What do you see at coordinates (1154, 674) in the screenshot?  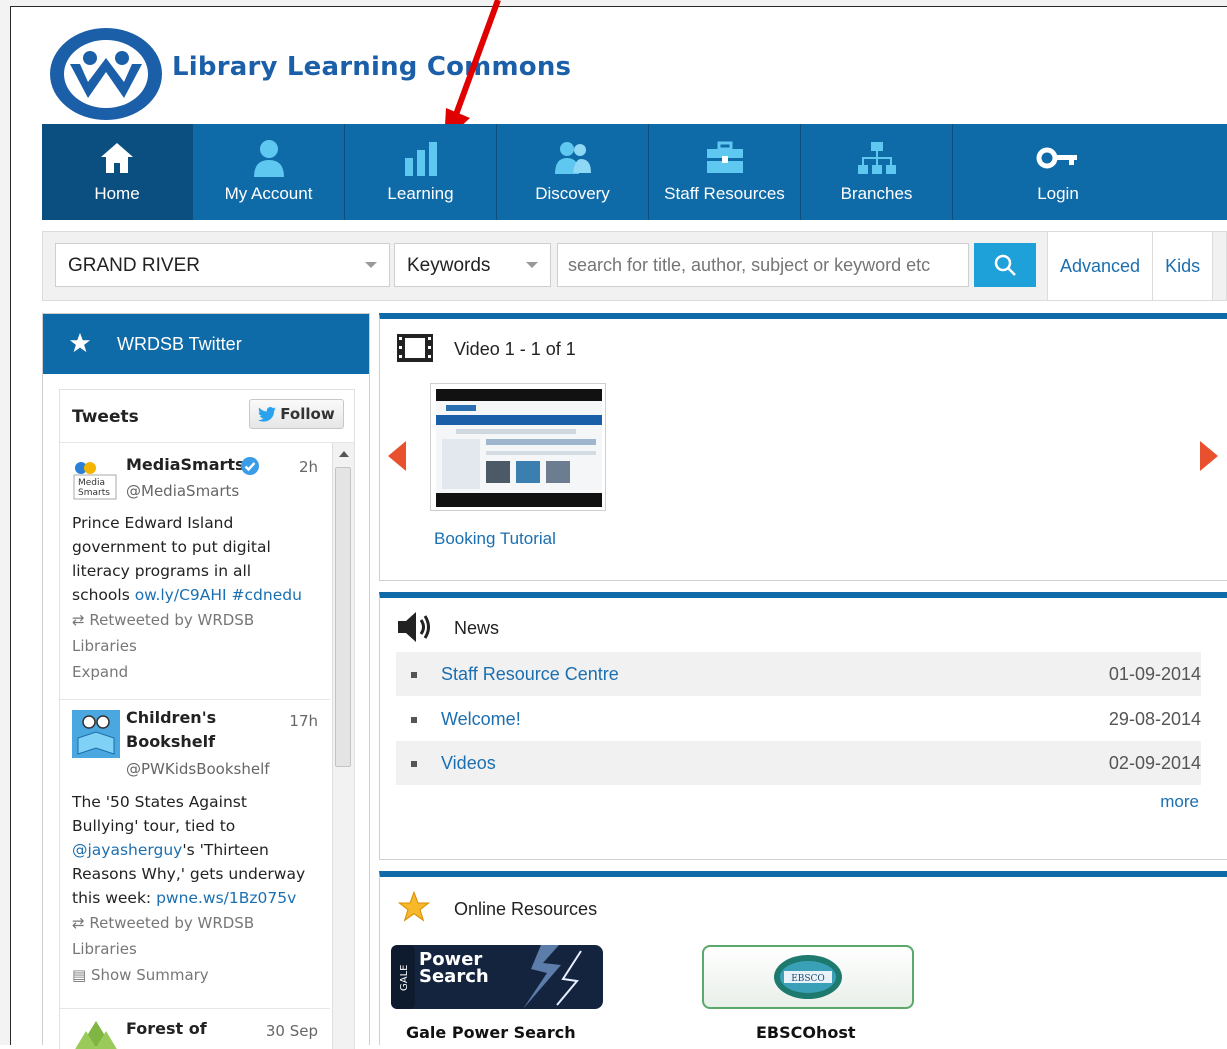 I see `news-date: 01-09-2014` at bounding box center [1154, 674].